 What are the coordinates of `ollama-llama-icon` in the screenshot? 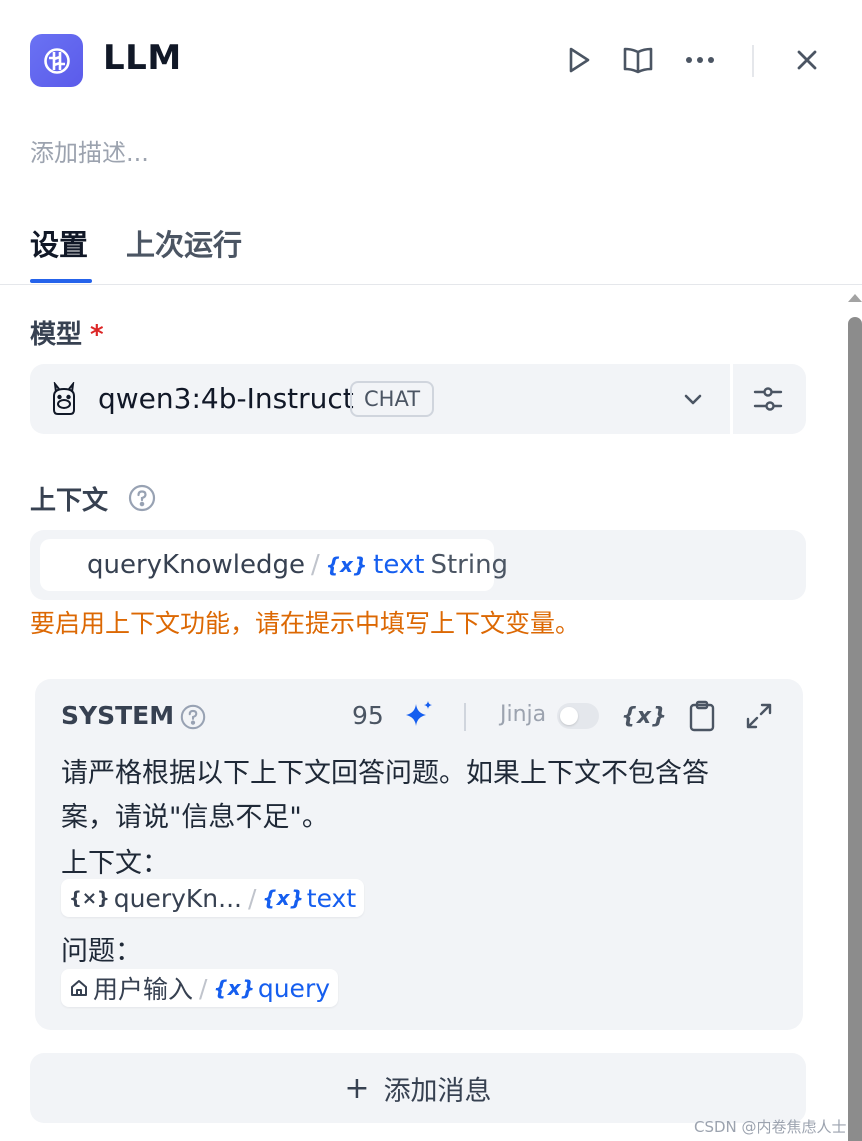 It's located at (64, 398).